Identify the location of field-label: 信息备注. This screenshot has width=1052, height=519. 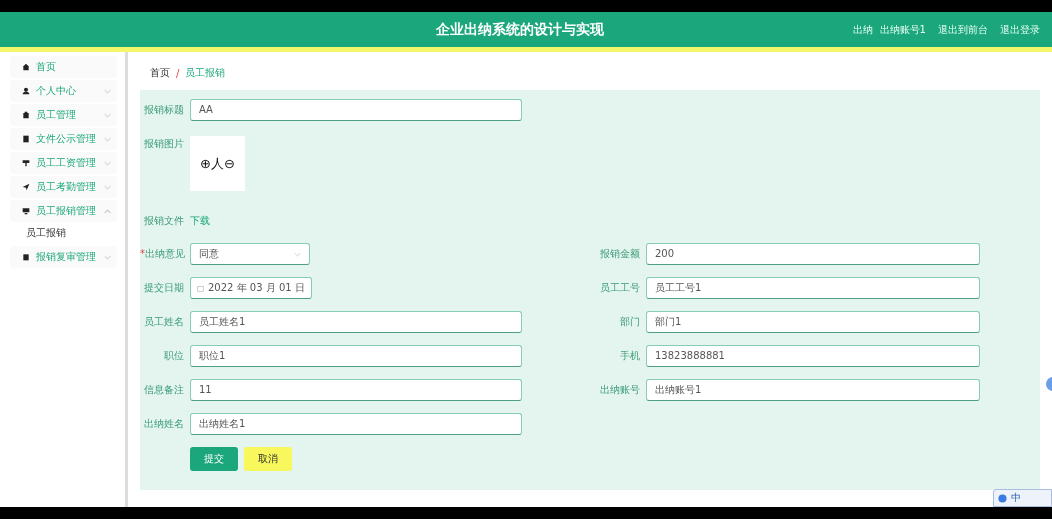
(163, 390).